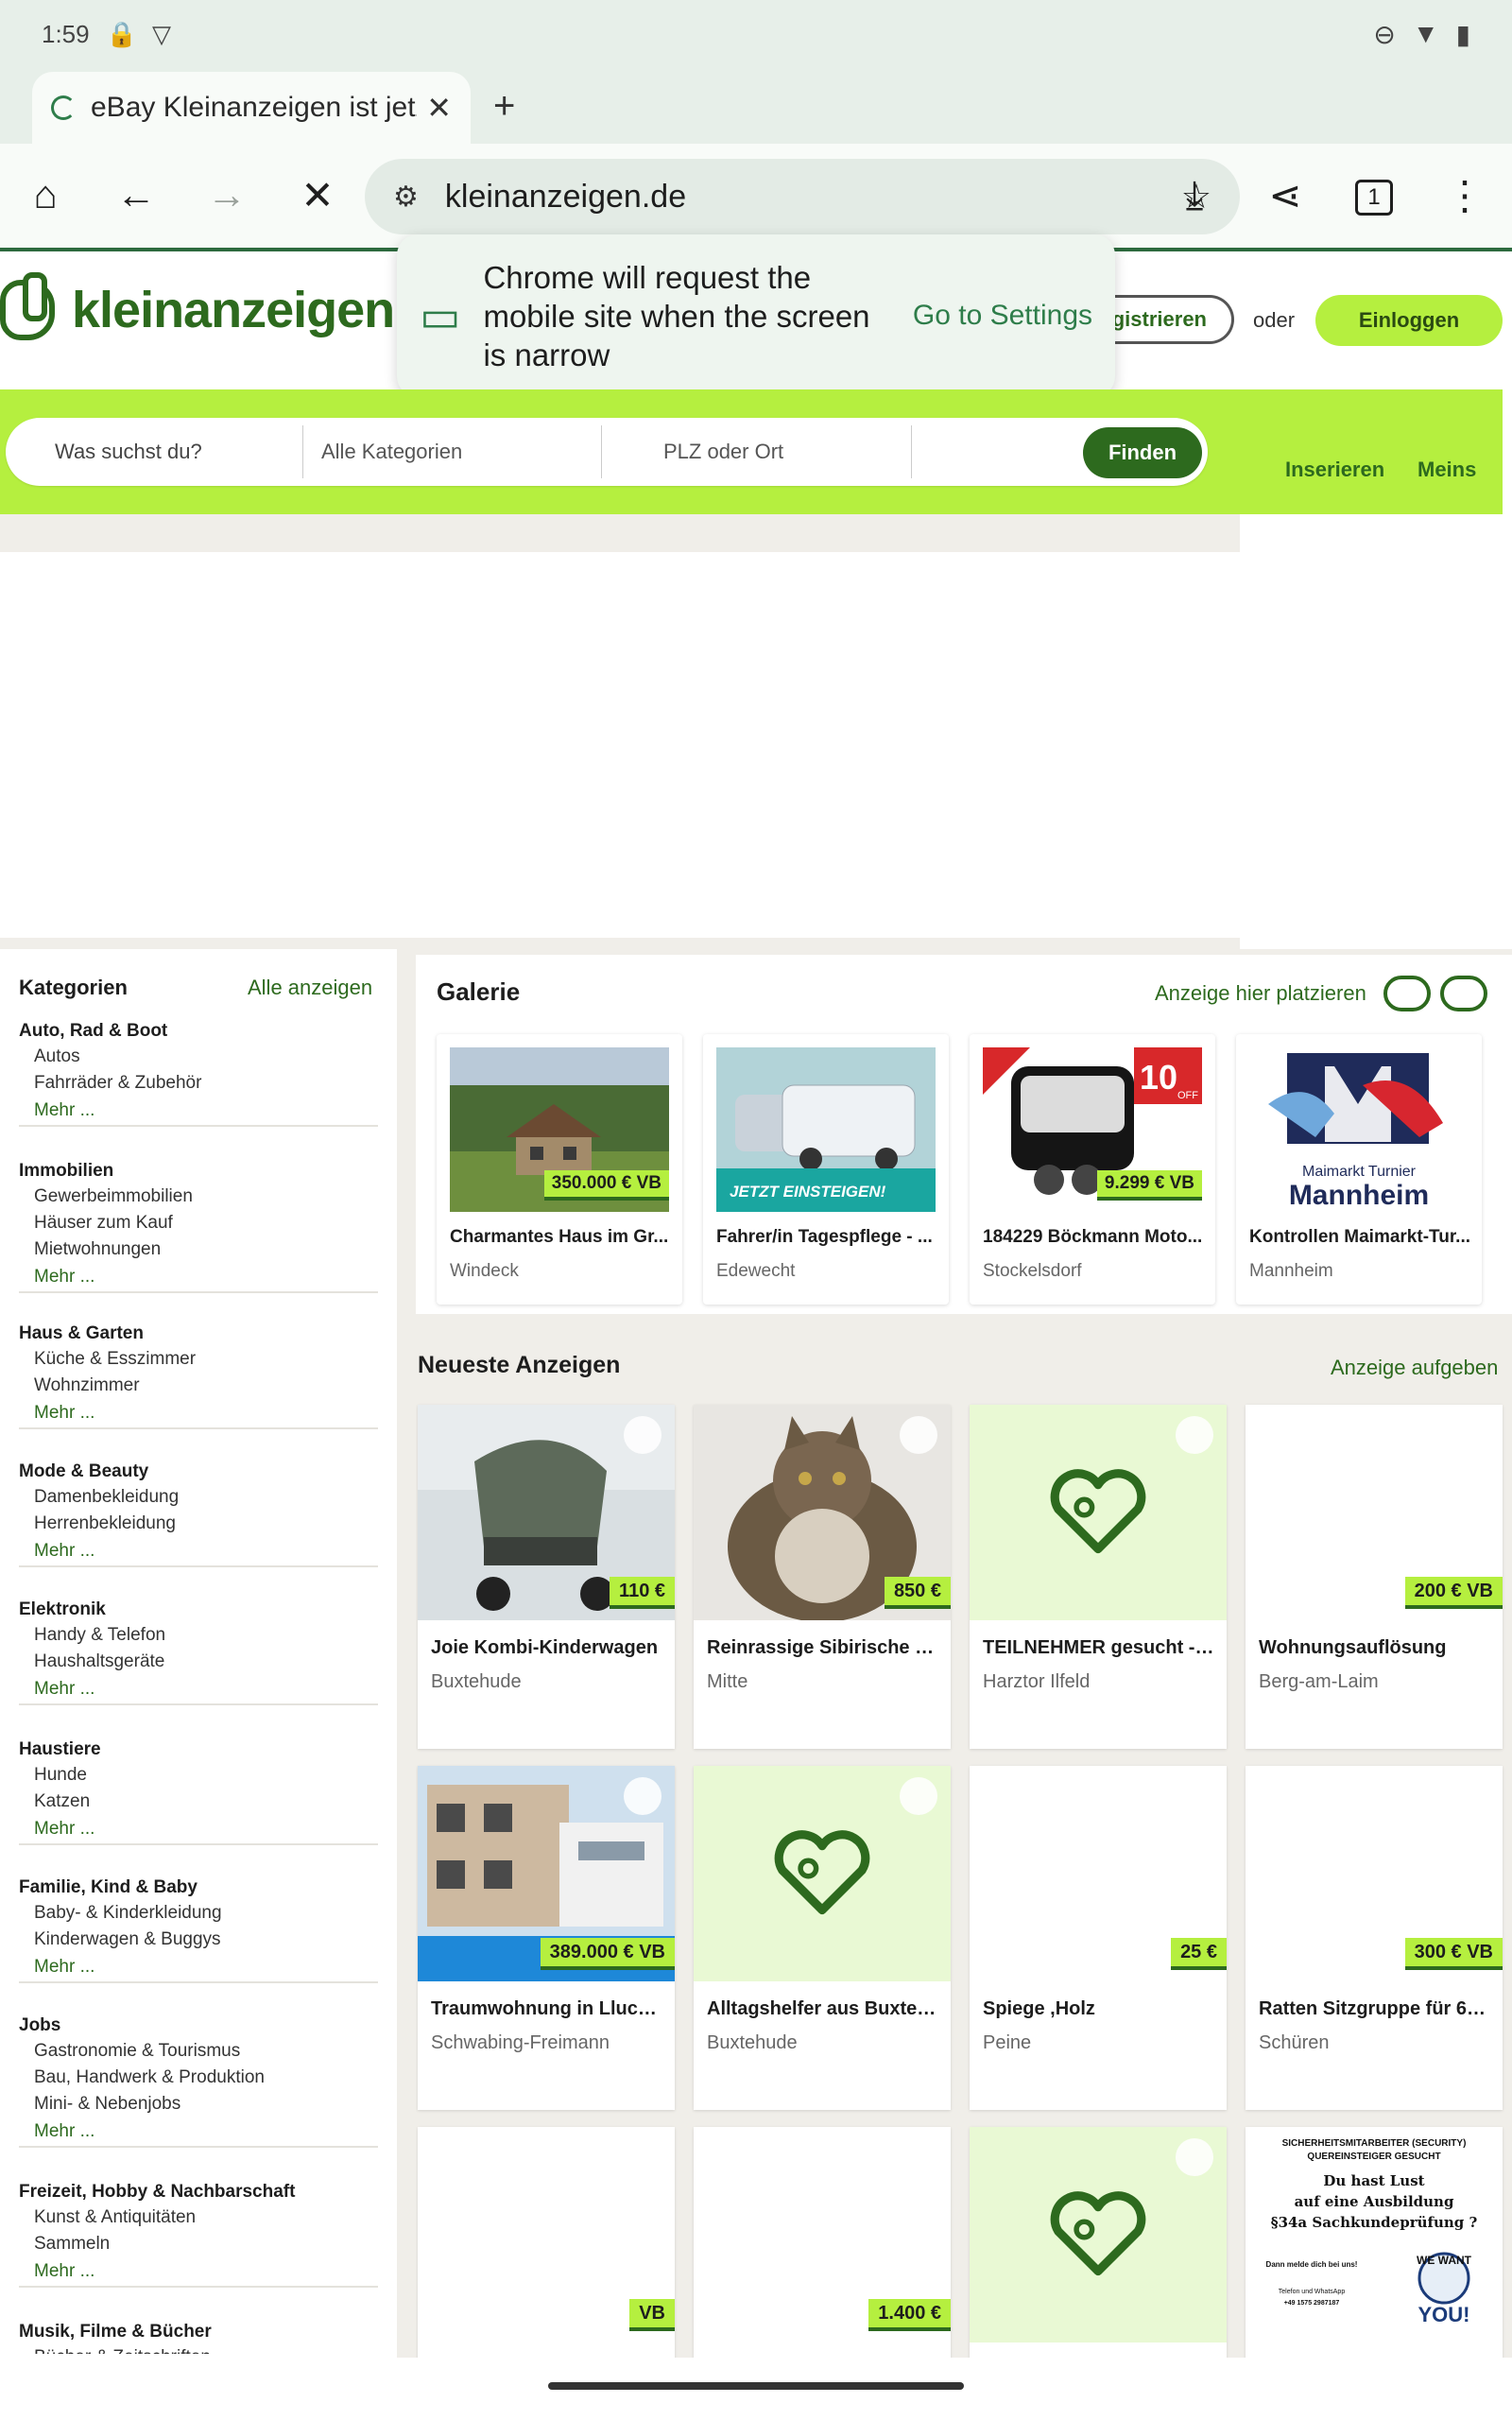 This screenshot has width=1512, height=2420. Describe the element at coordinates (198, 2026) in the screenshot. I see `category-title: Jobs` at that location.